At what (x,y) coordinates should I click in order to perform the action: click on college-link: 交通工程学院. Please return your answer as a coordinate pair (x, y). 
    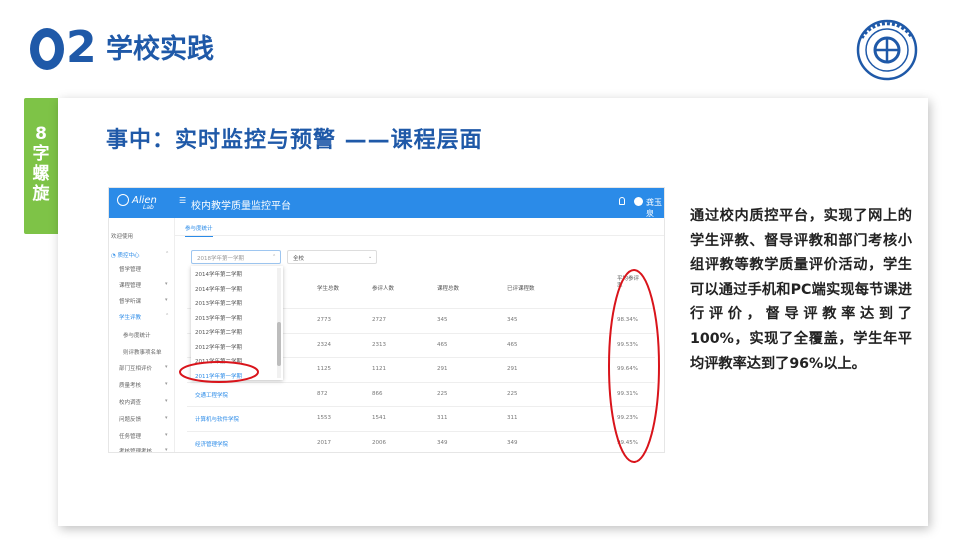
    Looking at the image, I should click on (211, 395).